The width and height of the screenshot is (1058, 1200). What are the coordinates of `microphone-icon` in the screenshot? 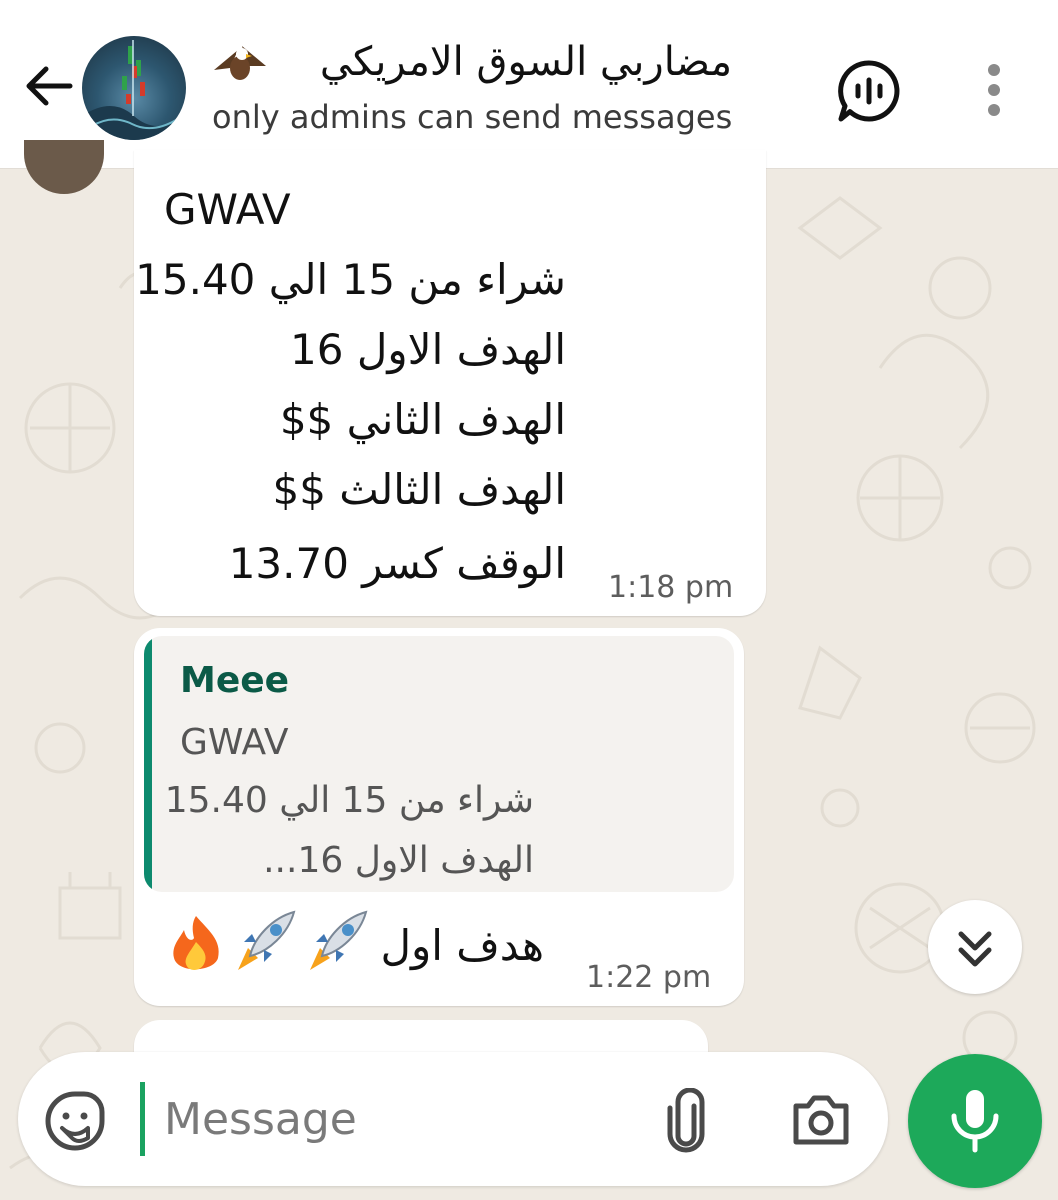 It's located at (975, 1121).